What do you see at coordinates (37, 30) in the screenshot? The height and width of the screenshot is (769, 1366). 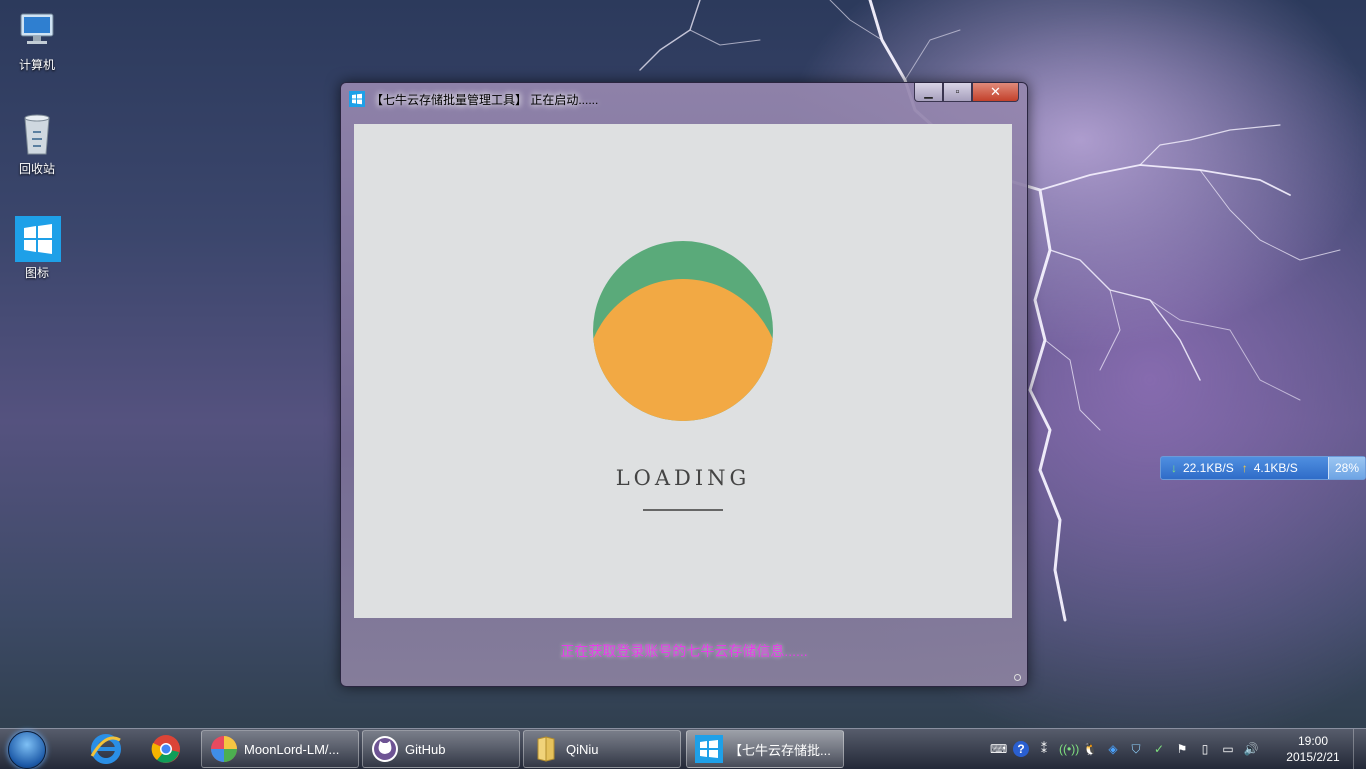 I see `computer-icon` at bounding box center [37, 30].